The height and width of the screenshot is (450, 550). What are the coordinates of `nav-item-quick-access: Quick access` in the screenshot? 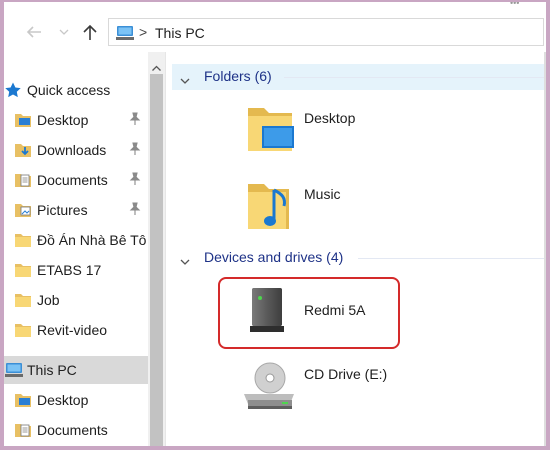 It's located at (74, 90).